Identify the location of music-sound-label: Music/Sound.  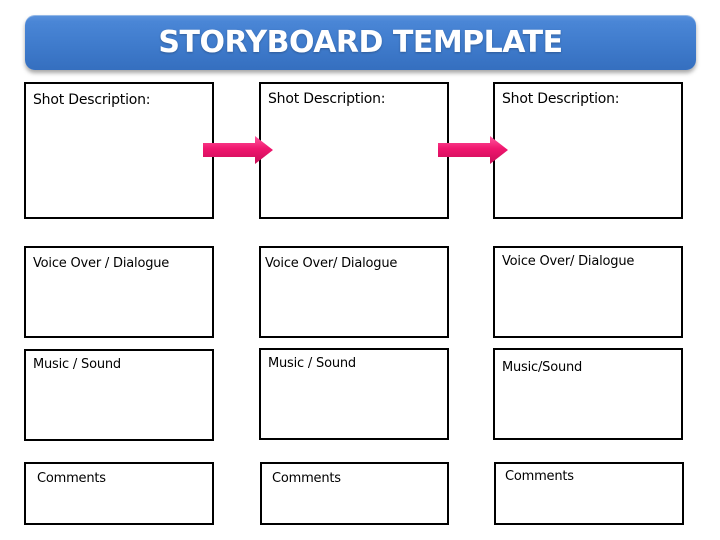
(542, 367).